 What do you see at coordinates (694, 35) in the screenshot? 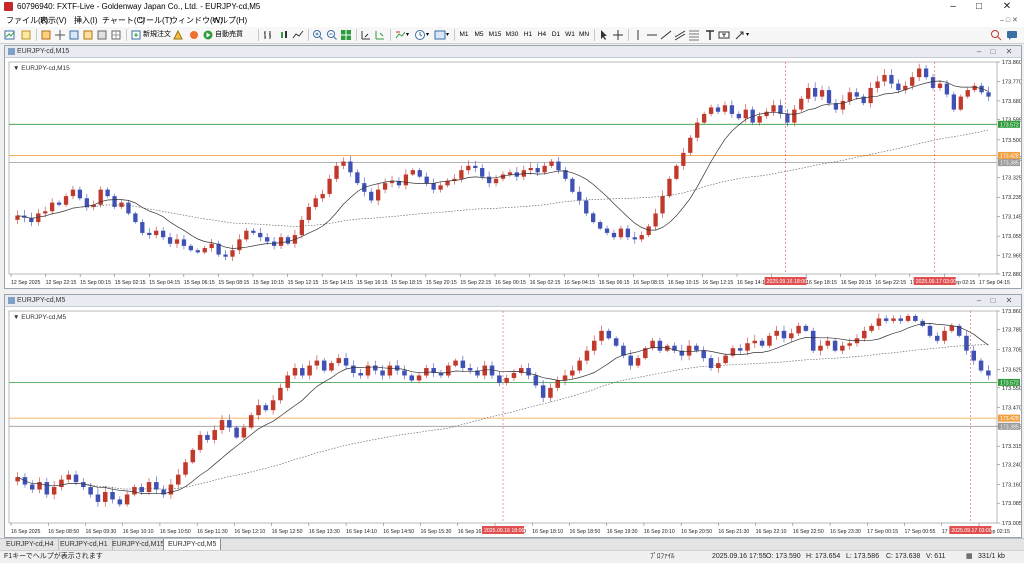
I see `fibonacci-icon` at bounding box center [694, 35].